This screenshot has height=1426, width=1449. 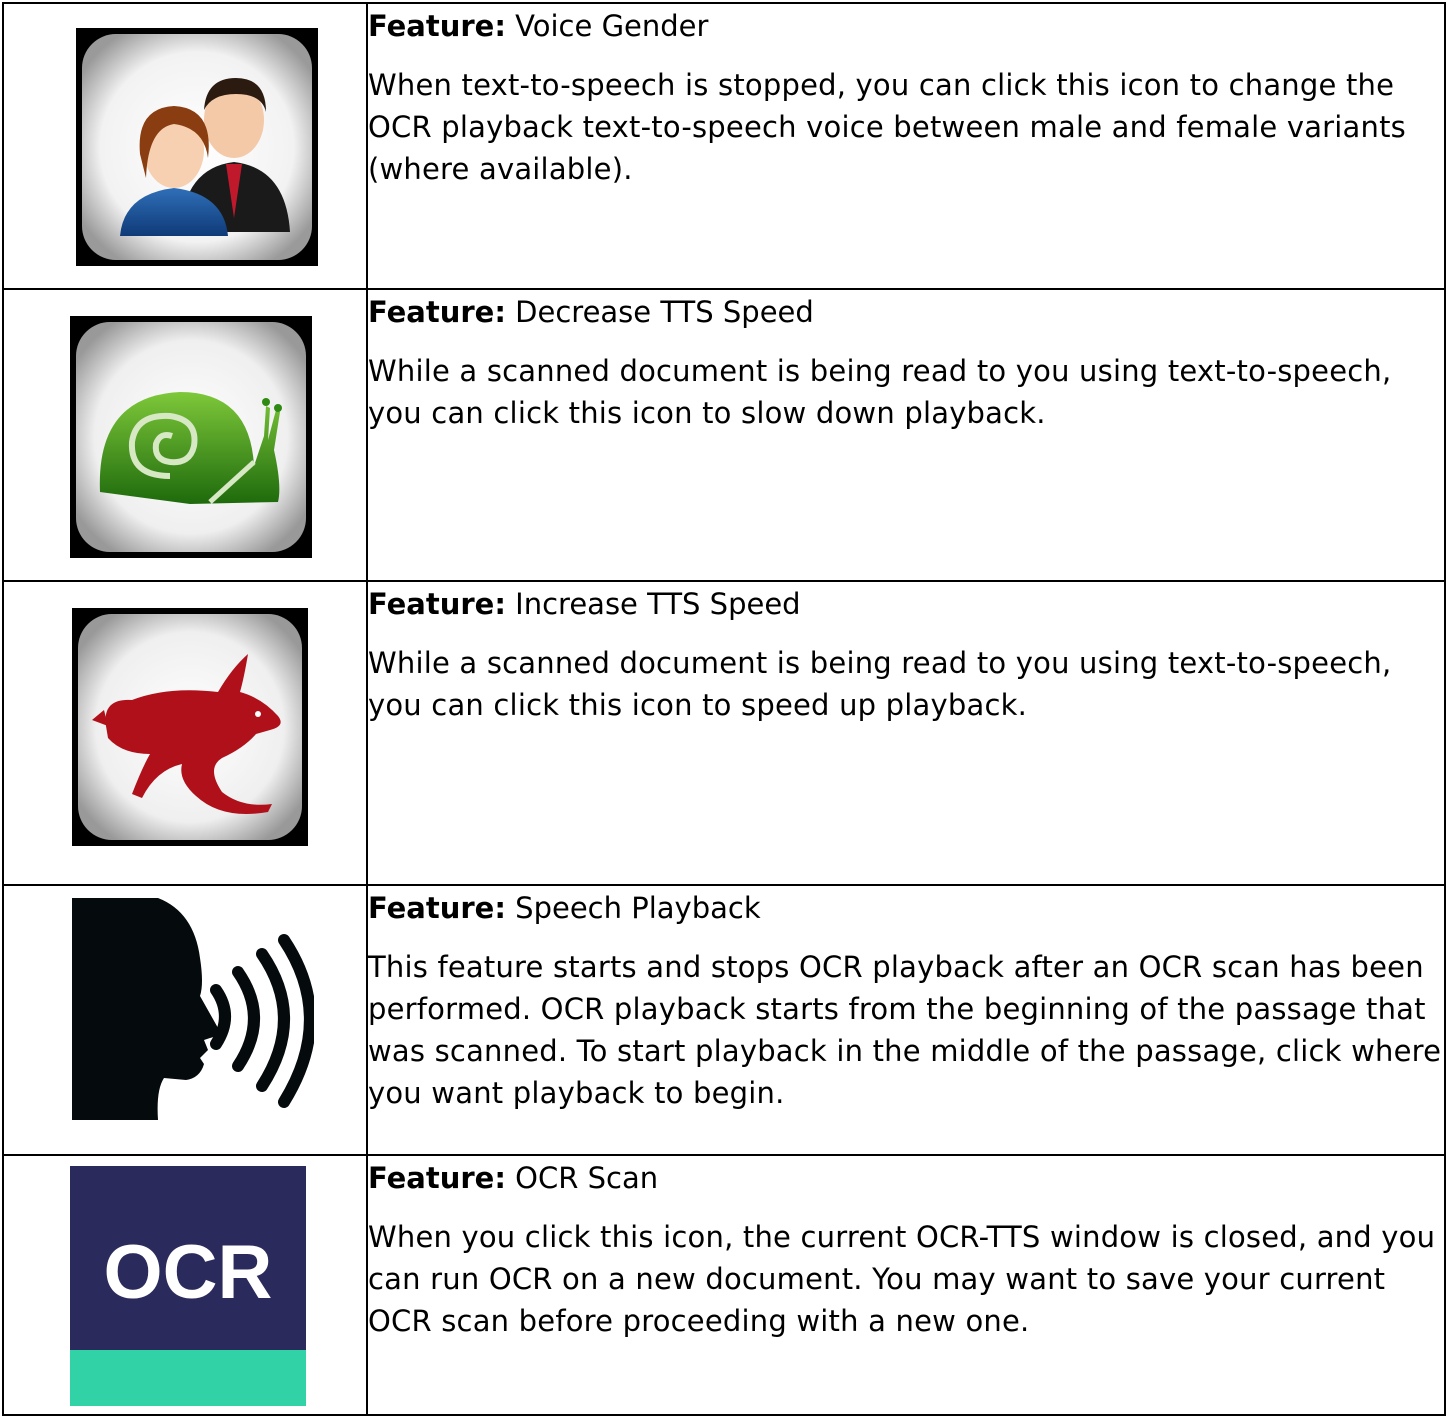 What do you see at coordinates (638, 908) in the screenshot?
I see `feature-name: Speech Playback` at bounding box center [638, 908].